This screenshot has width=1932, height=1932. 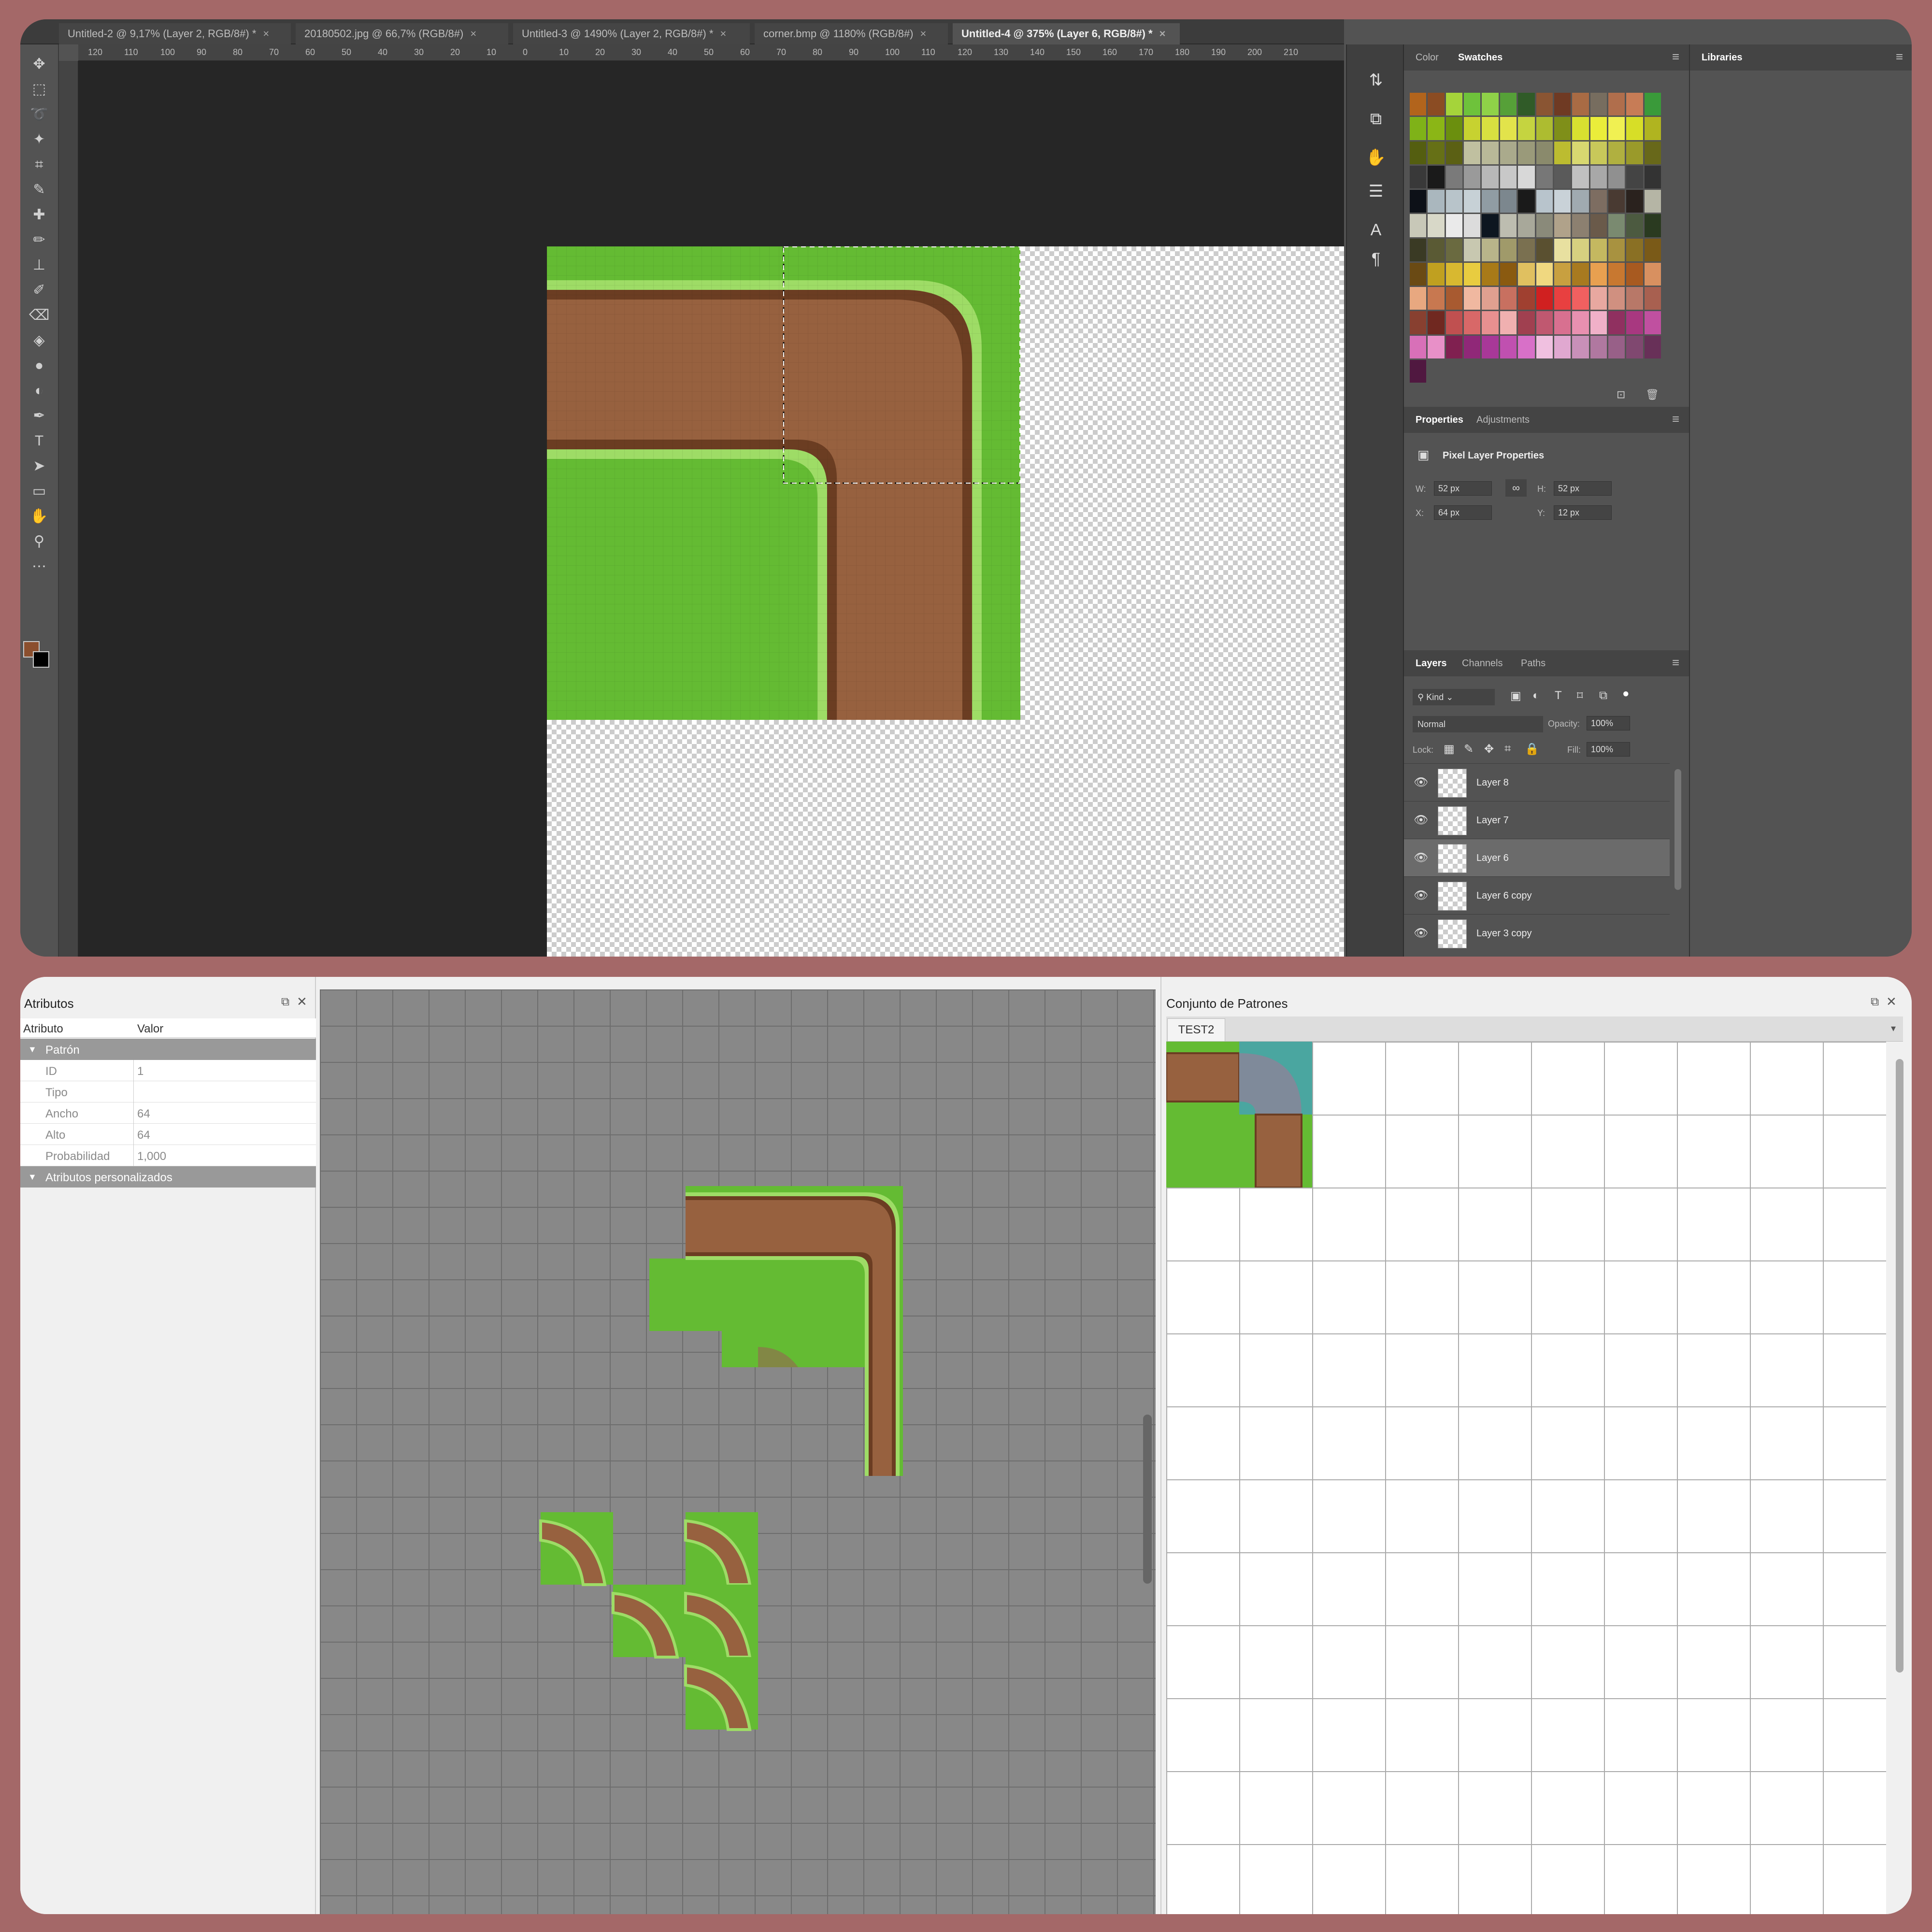 What do you see at coordinates (784, 483) in the screenshot?
I see `road-corner-artwork` at bounding box center [784, 483].